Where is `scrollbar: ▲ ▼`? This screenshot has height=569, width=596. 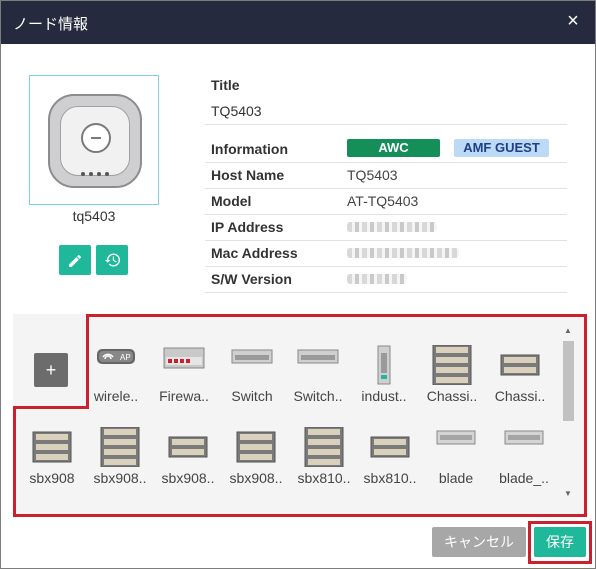
scrollbar: ▲ ▼ is located at coordinates (568, 413).